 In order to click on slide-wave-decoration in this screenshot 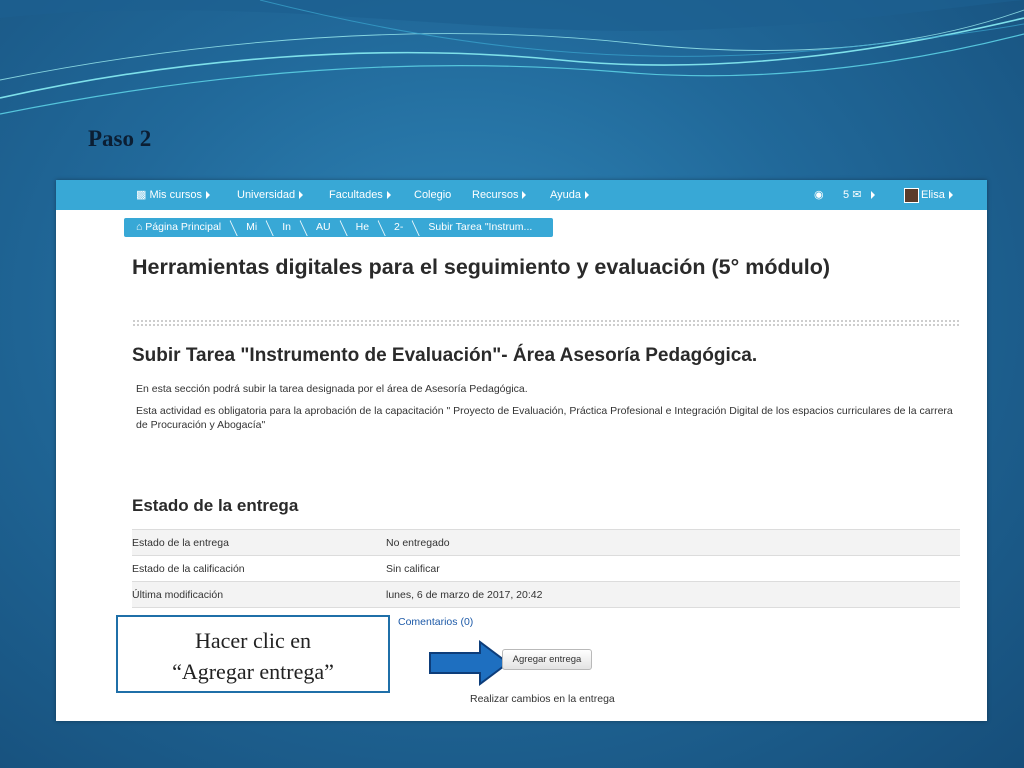, I will do `click(512, 57)`.